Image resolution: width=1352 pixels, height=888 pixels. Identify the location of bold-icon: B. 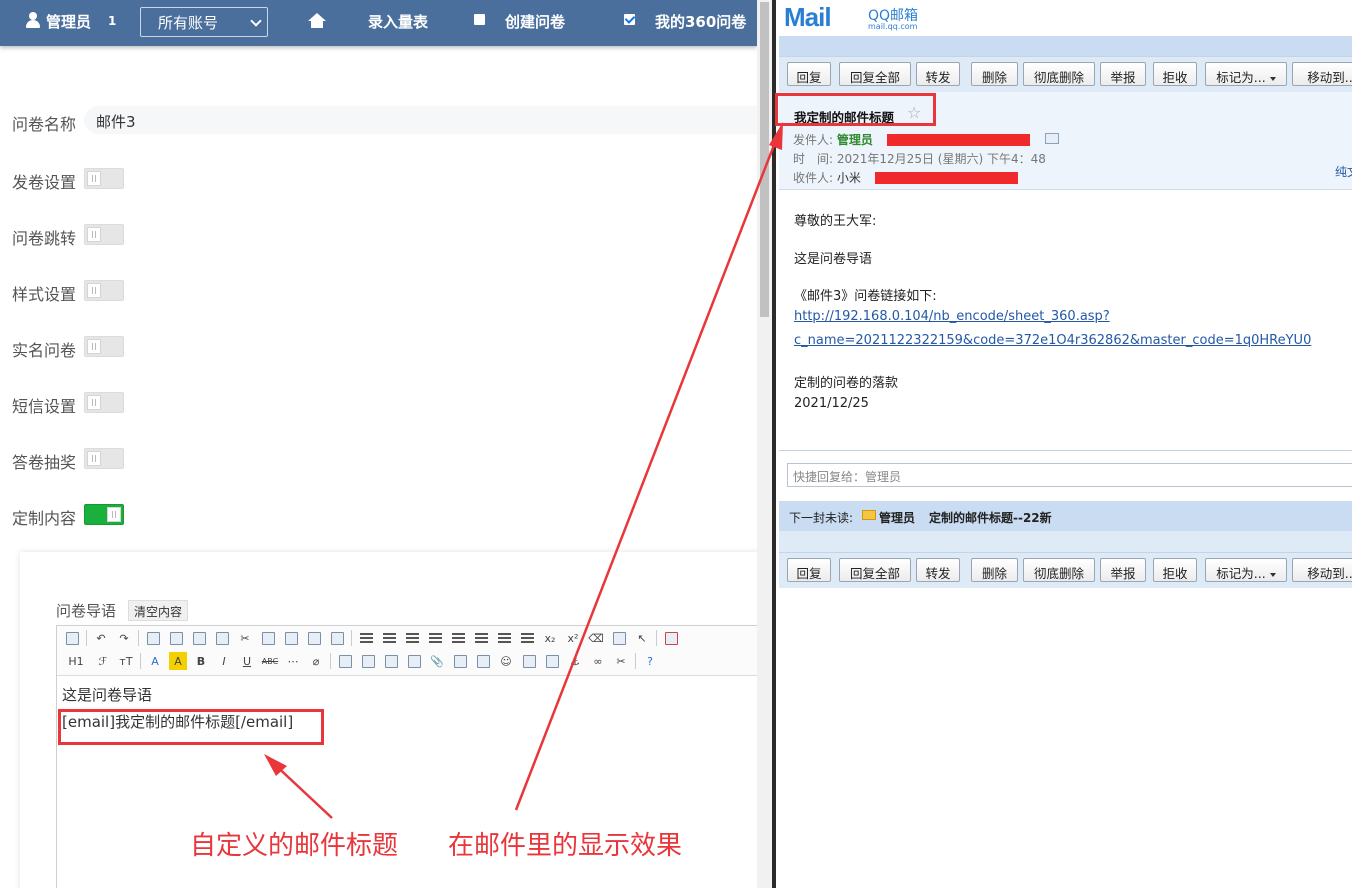
(201, 661).